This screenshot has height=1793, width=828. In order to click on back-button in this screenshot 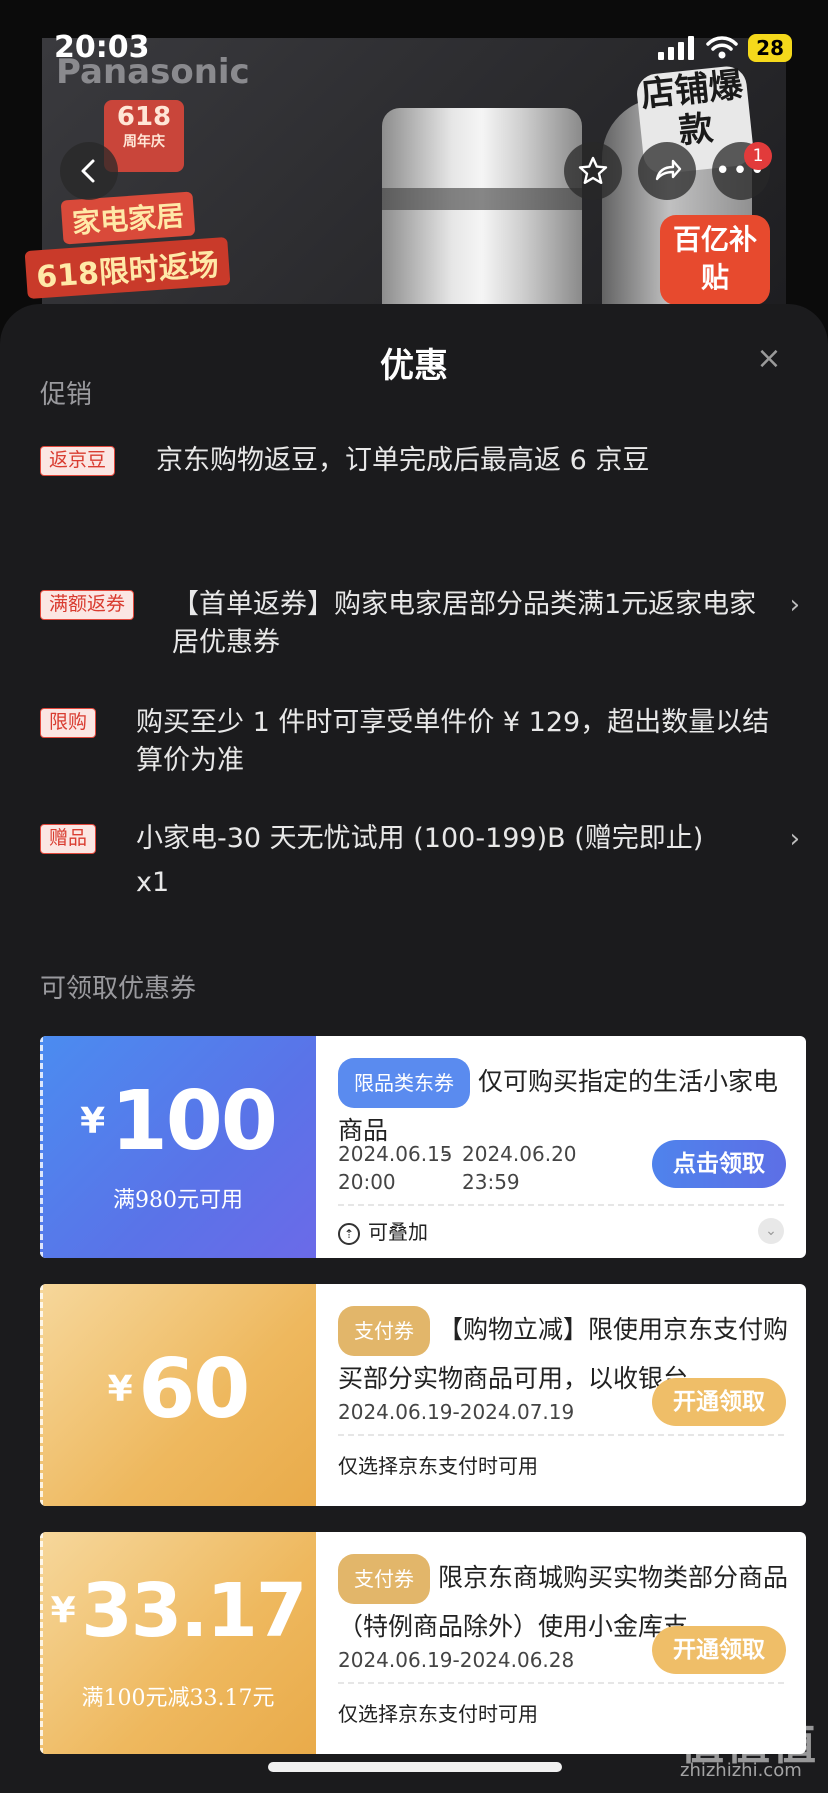, I will do `click(89, 171)`.